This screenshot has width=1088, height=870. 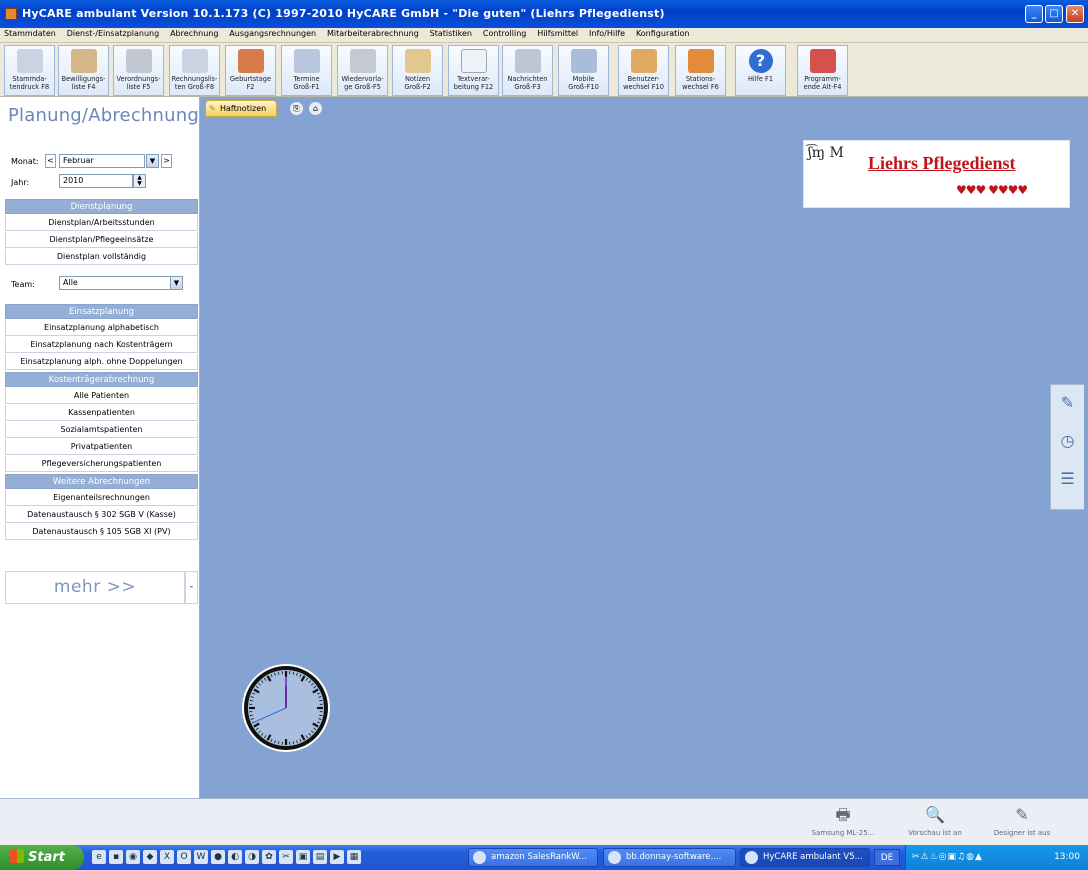 I want to click on chat-icon: ☰, so click(x=1068, y=480).